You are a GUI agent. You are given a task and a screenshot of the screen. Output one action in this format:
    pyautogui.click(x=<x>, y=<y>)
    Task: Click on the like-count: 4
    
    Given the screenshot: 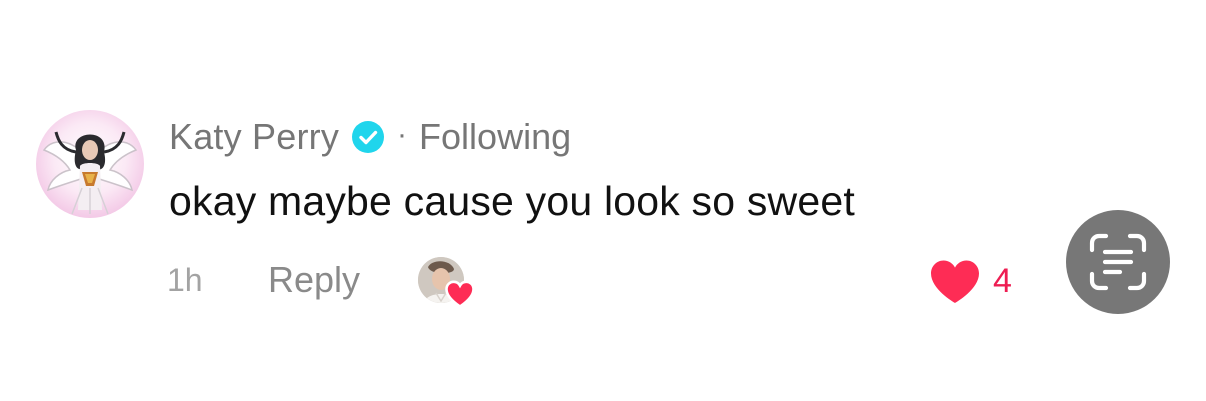 What is the action you would take?
    pyautogui.click(x=1002, y=281)
    